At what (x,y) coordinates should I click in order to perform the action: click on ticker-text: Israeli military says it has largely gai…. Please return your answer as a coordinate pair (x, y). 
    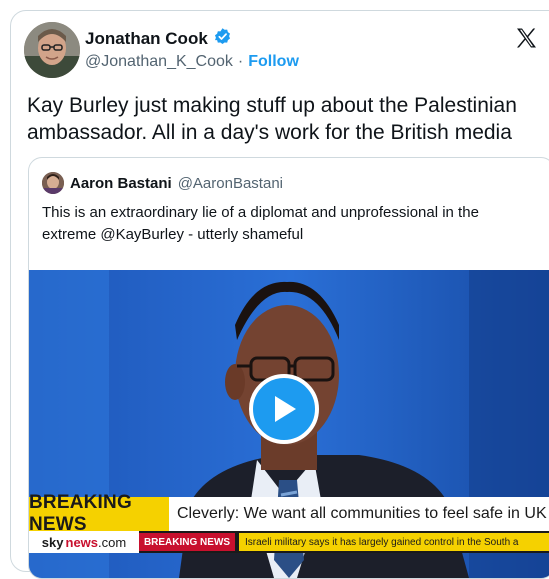
    Looking at the image, I should click on (394, 542).